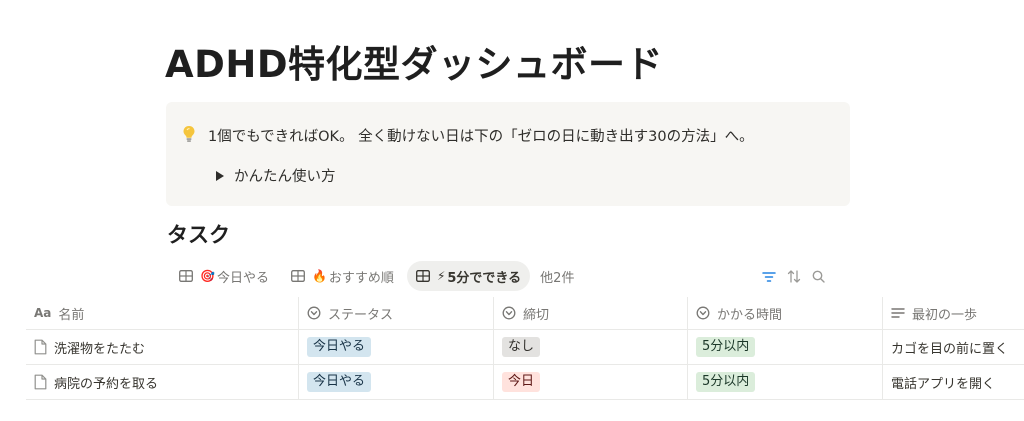  Describe the element at coordinates (100, 349) in the screenshot. I see `row-title: 洗濯物をたたむ` at that location.